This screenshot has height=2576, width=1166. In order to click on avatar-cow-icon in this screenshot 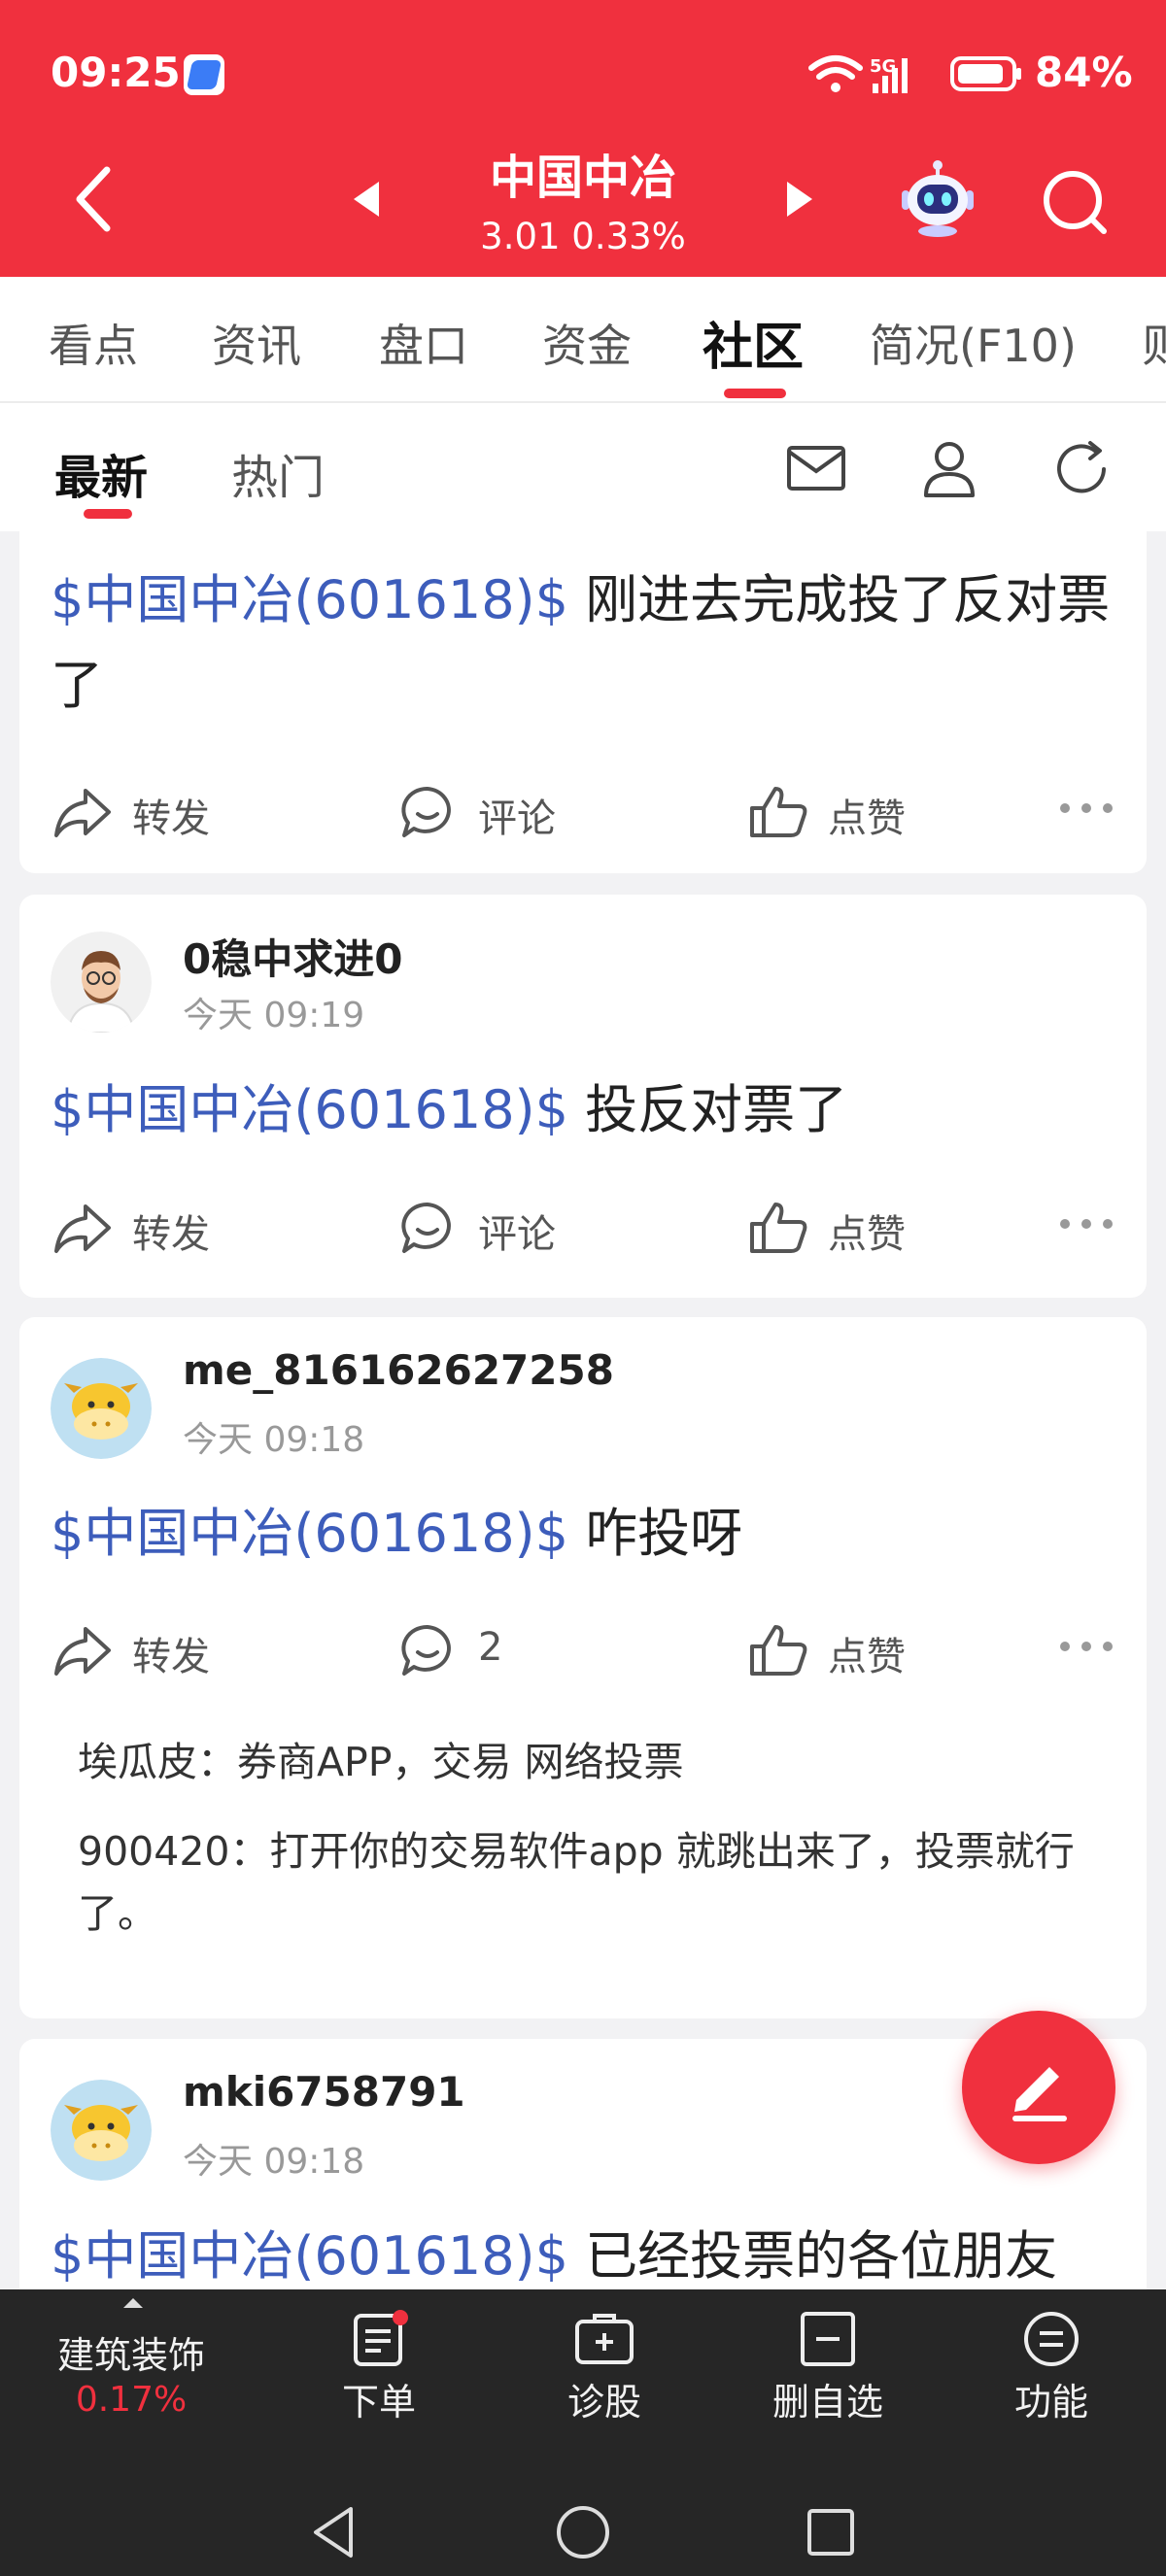, I will do `click(101, 2130)`.